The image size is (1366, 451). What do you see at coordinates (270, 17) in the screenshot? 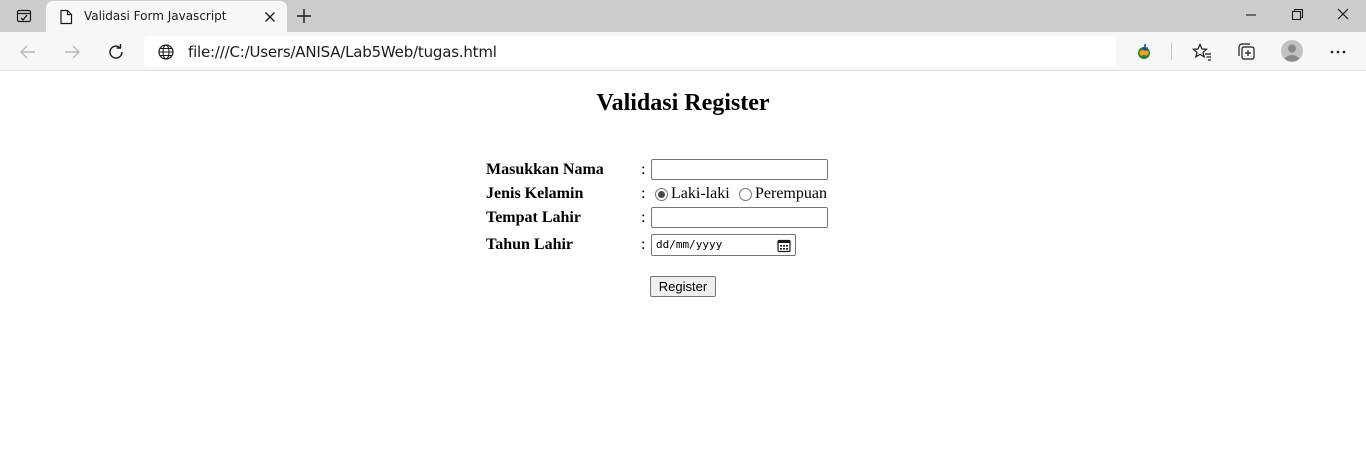
I see `close-icon` at bounding box center [270, 17].